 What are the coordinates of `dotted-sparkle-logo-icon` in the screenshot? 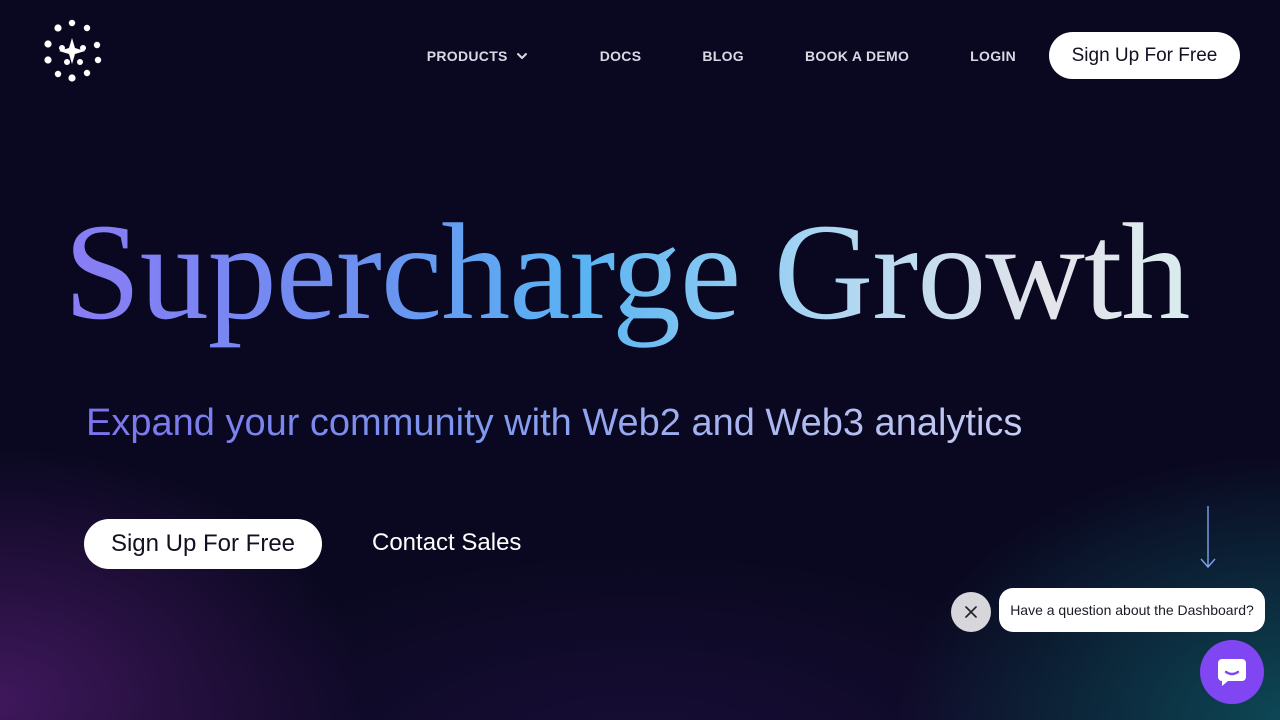 It's located at (73, 50).